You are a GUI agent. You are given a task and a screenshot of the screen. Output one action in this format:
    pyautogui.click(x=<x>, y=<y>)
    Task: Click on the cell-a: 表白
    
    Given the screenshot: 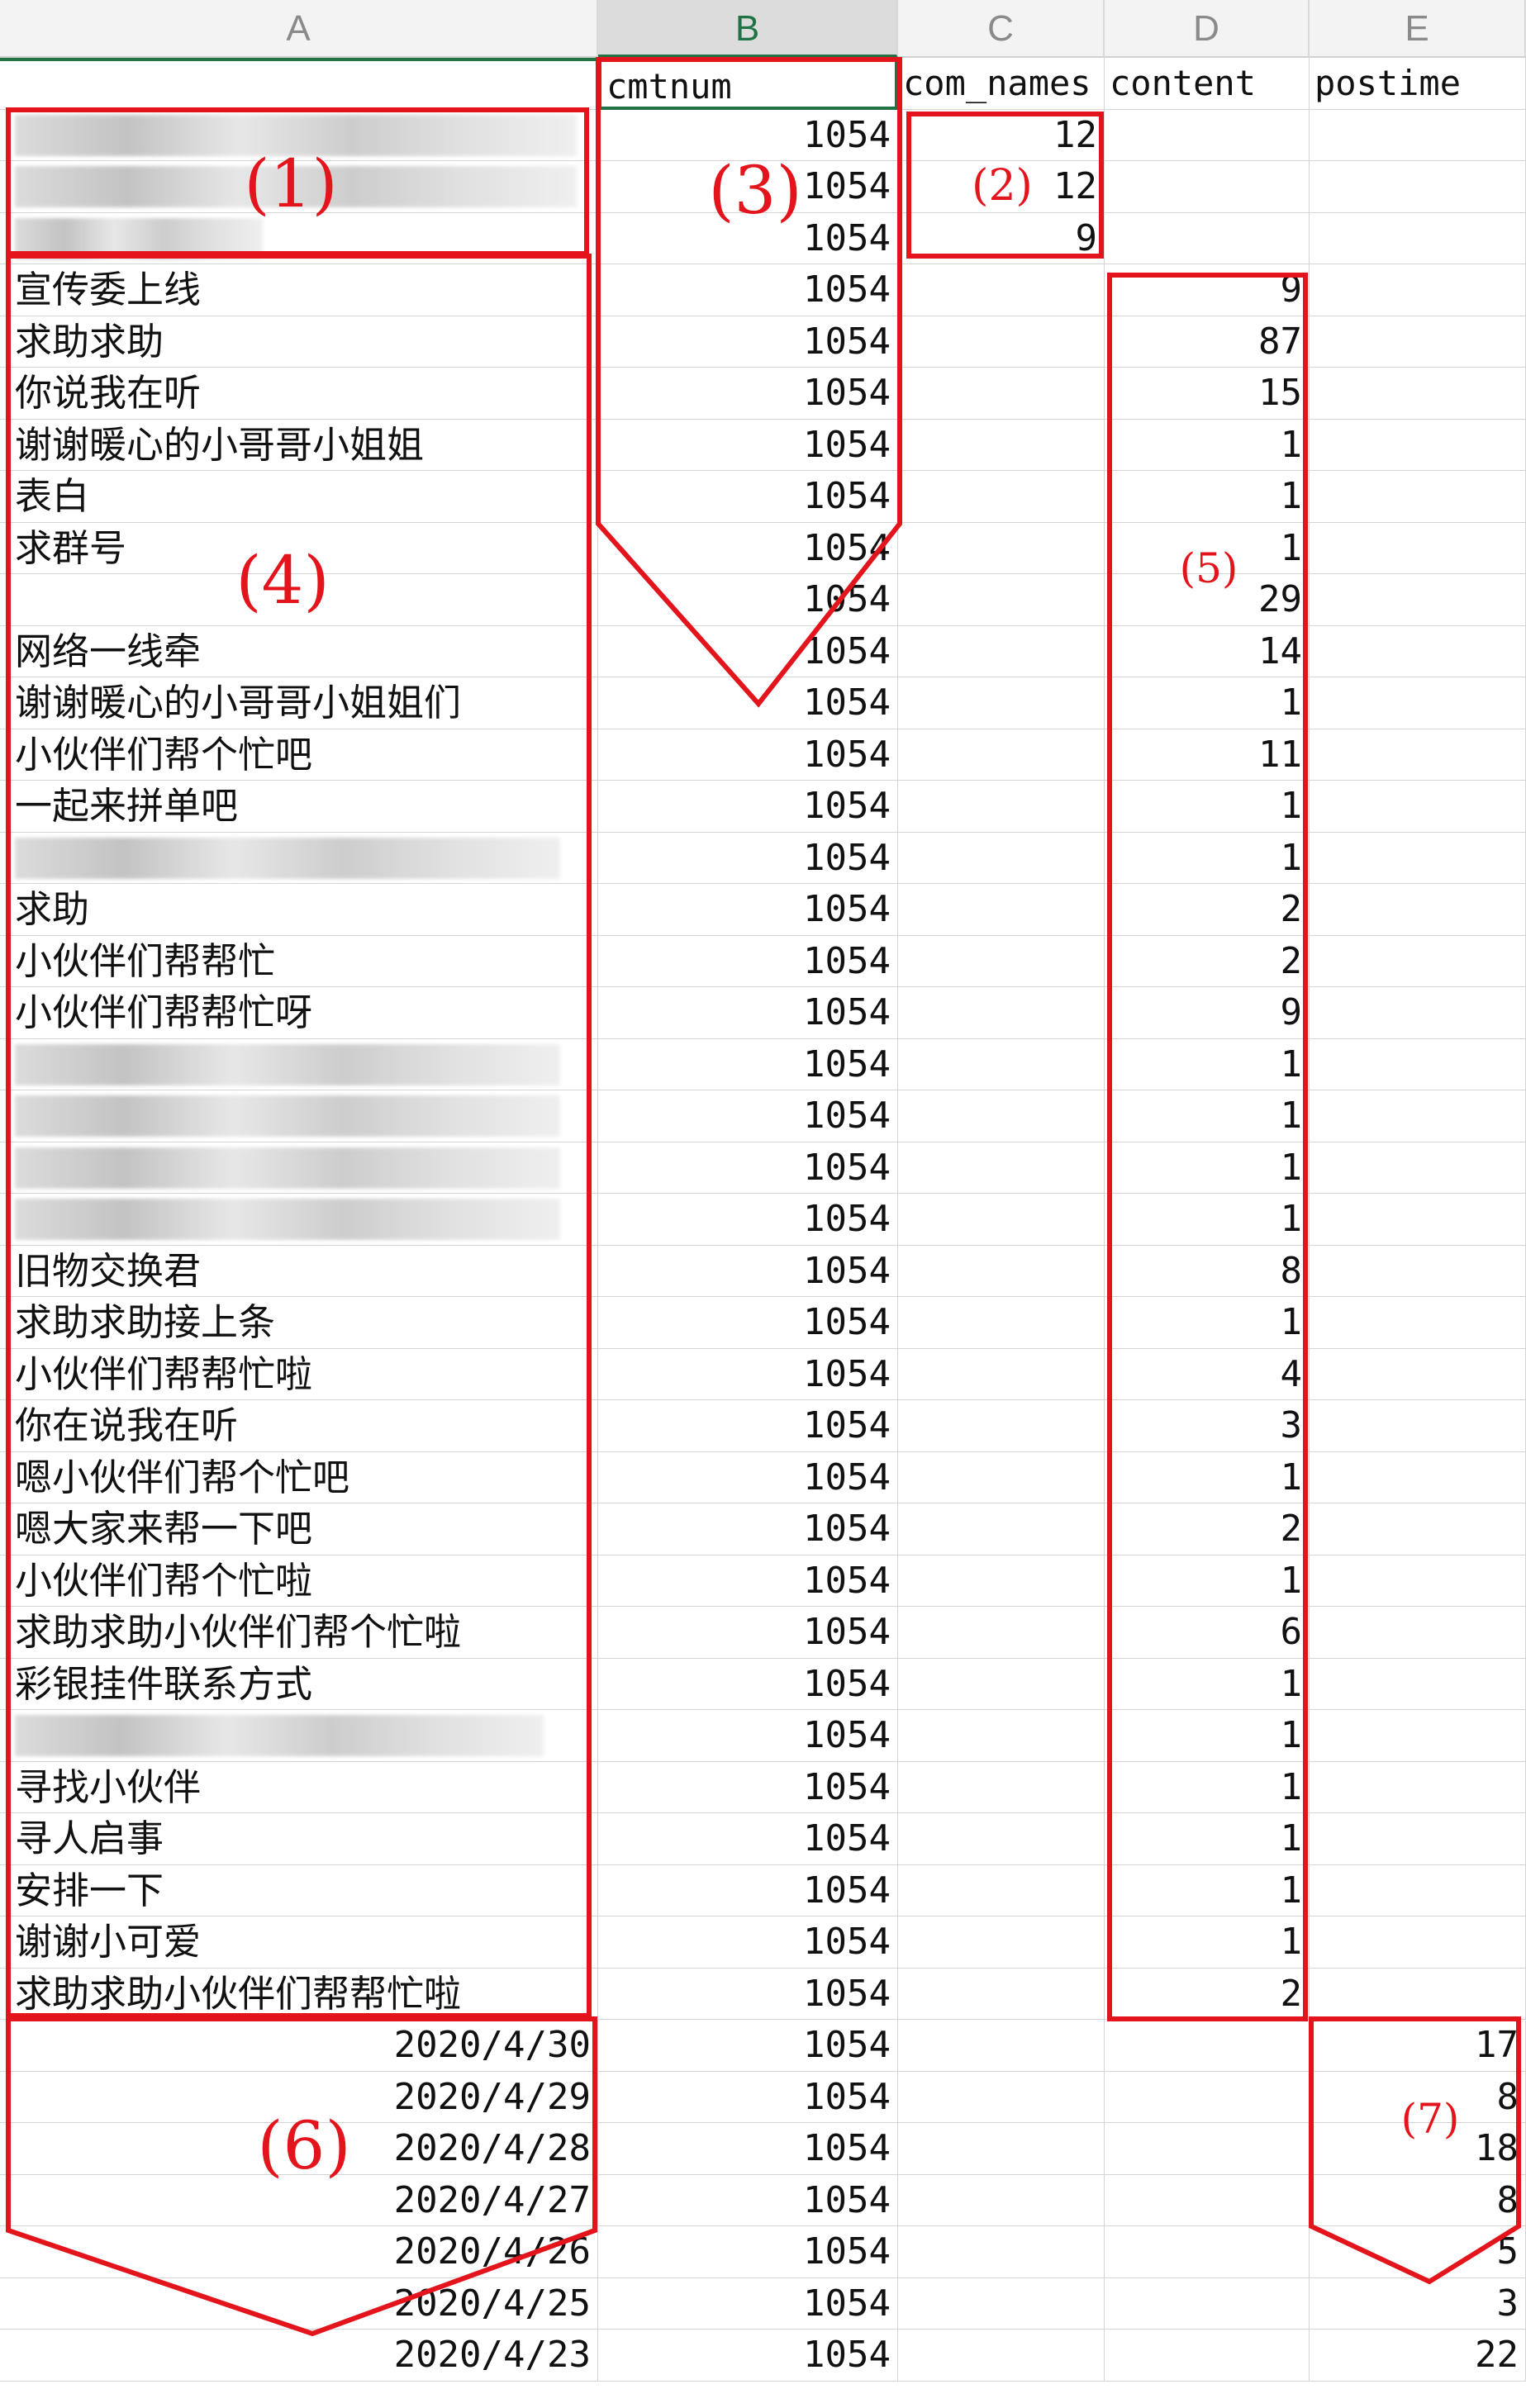 What is the action you would take?
    pyautogui.click(x=299, y=497)
    